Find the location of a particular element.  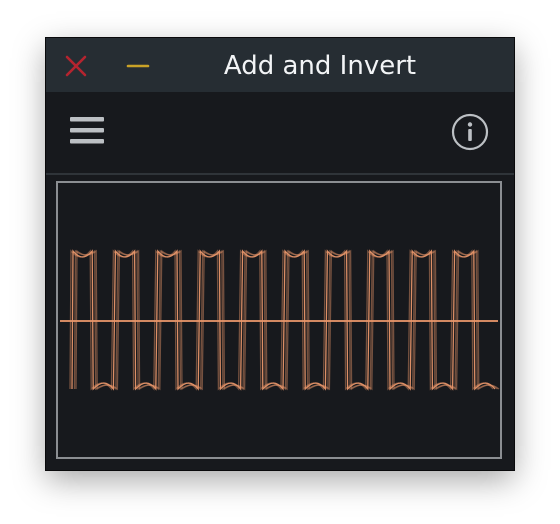

toolbar-divider is located at coordinates (280, 174).